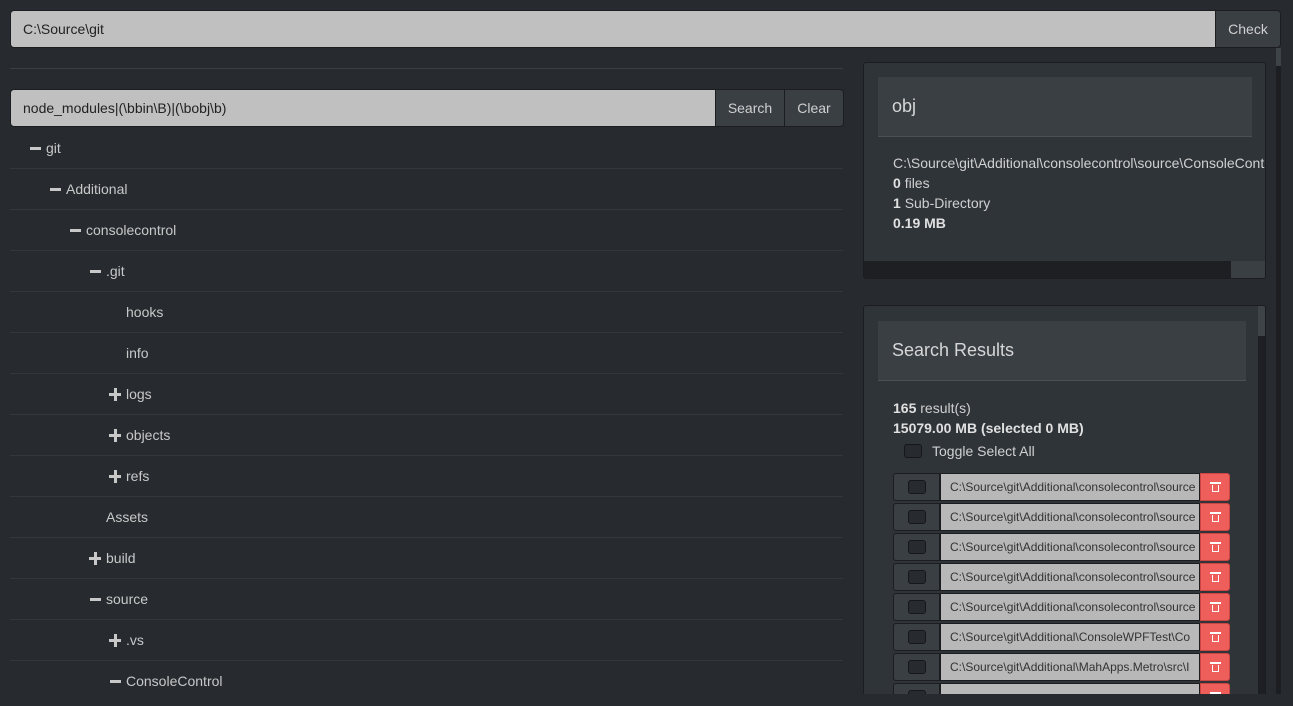  I want to click on tree-node: git, so click(426, 148).